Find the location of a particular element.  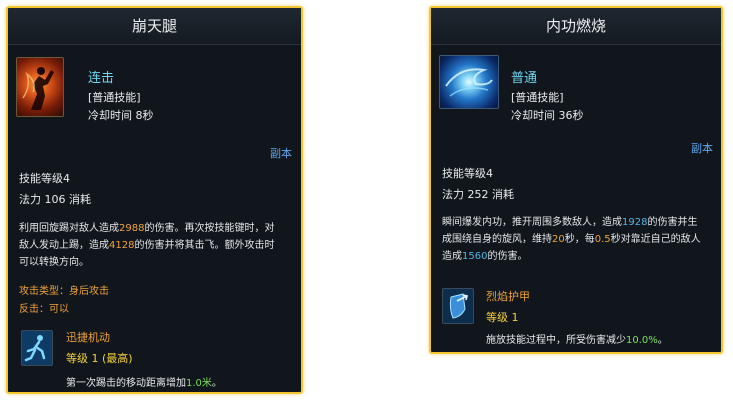

damage-value: 1560 is located at coordinates (475, 256).